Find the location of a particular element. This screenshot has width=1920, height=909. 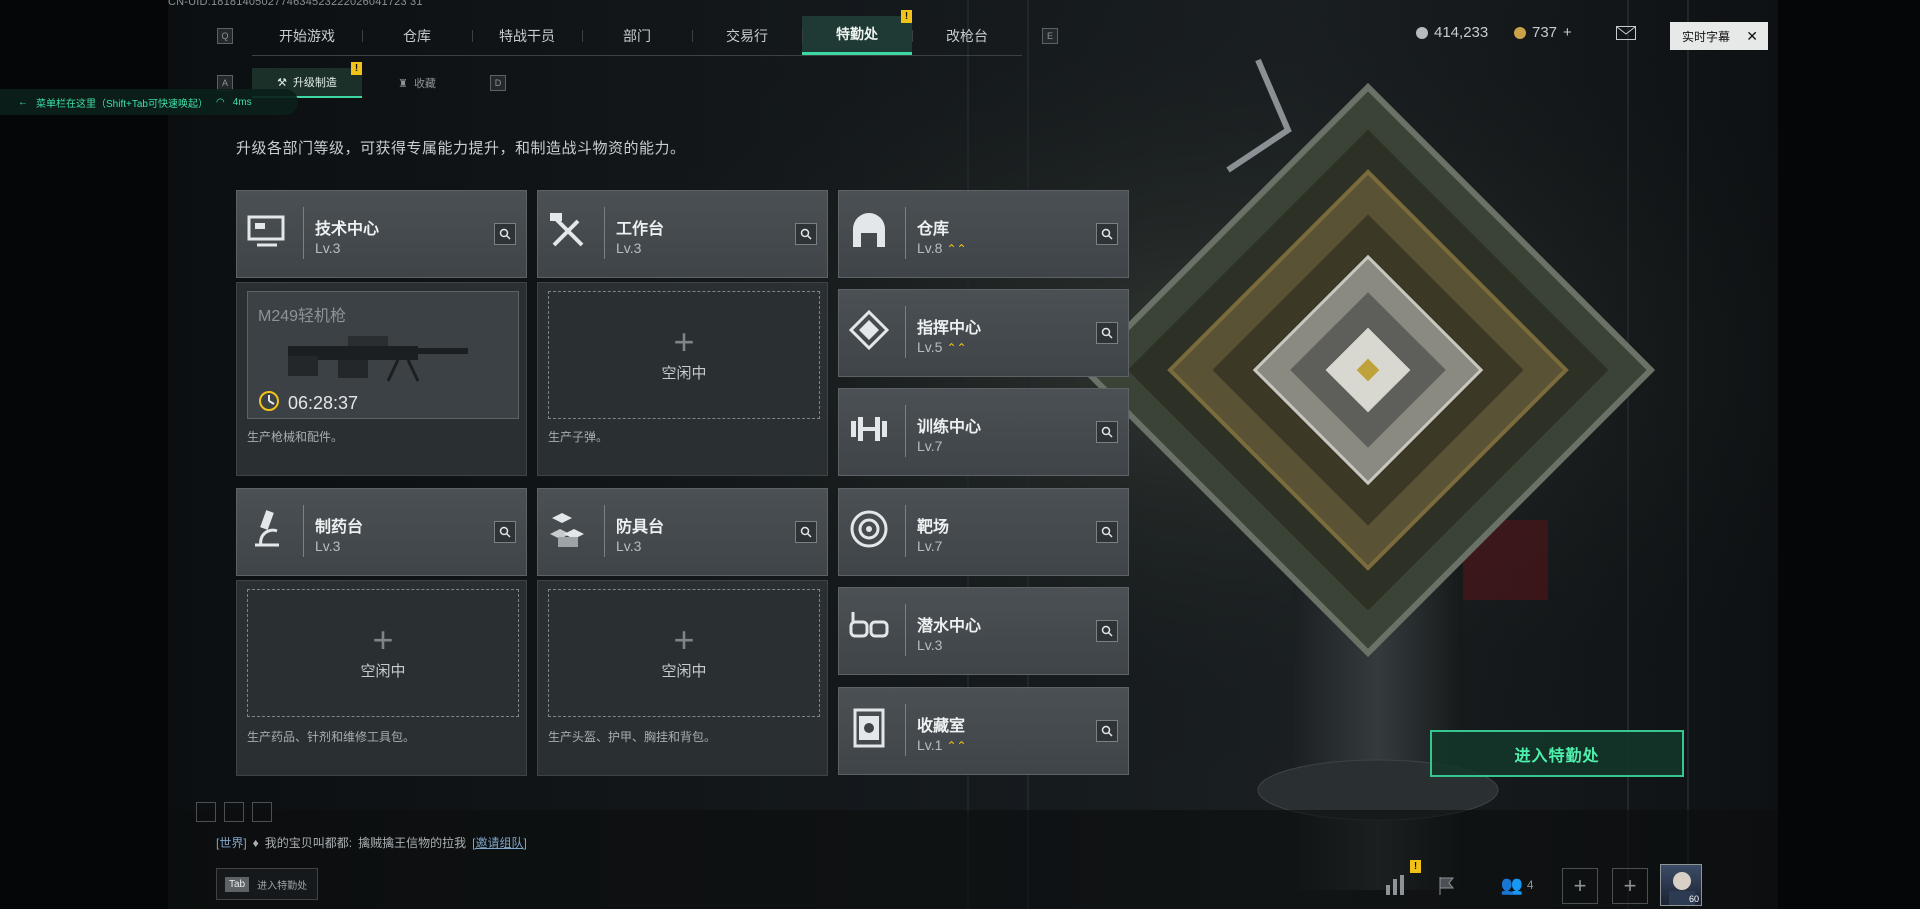

production-panel-pharmacy: + 空闲中 生产药品、针剂和维修工具包。 is located at coordinates (381, 678).